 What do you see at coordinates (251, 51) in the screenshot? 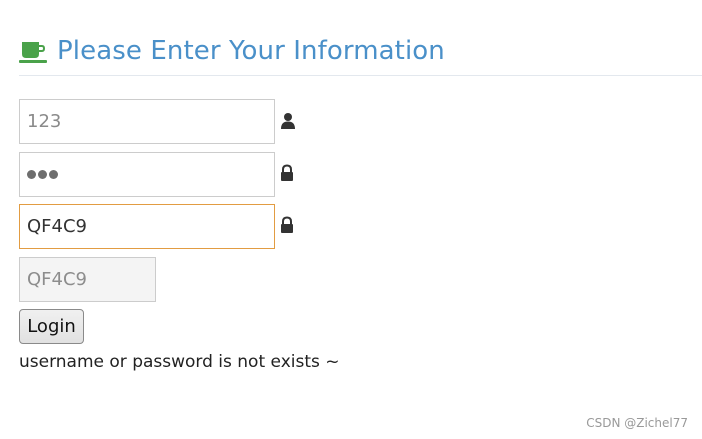
I see `page-title: Please Enter Your Information` at bounding box center [251, 51].